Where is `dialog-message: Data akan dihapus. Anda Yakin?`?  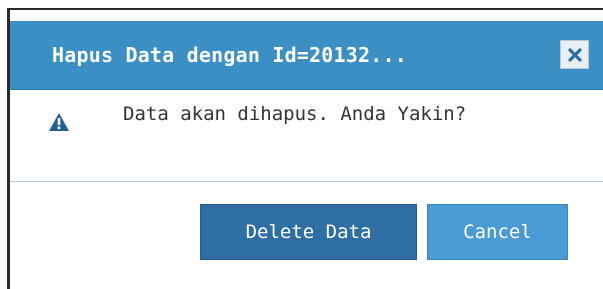 dialog-message: Data akan dihapus. Anda Yakin? is located at coordinates (295, 114).